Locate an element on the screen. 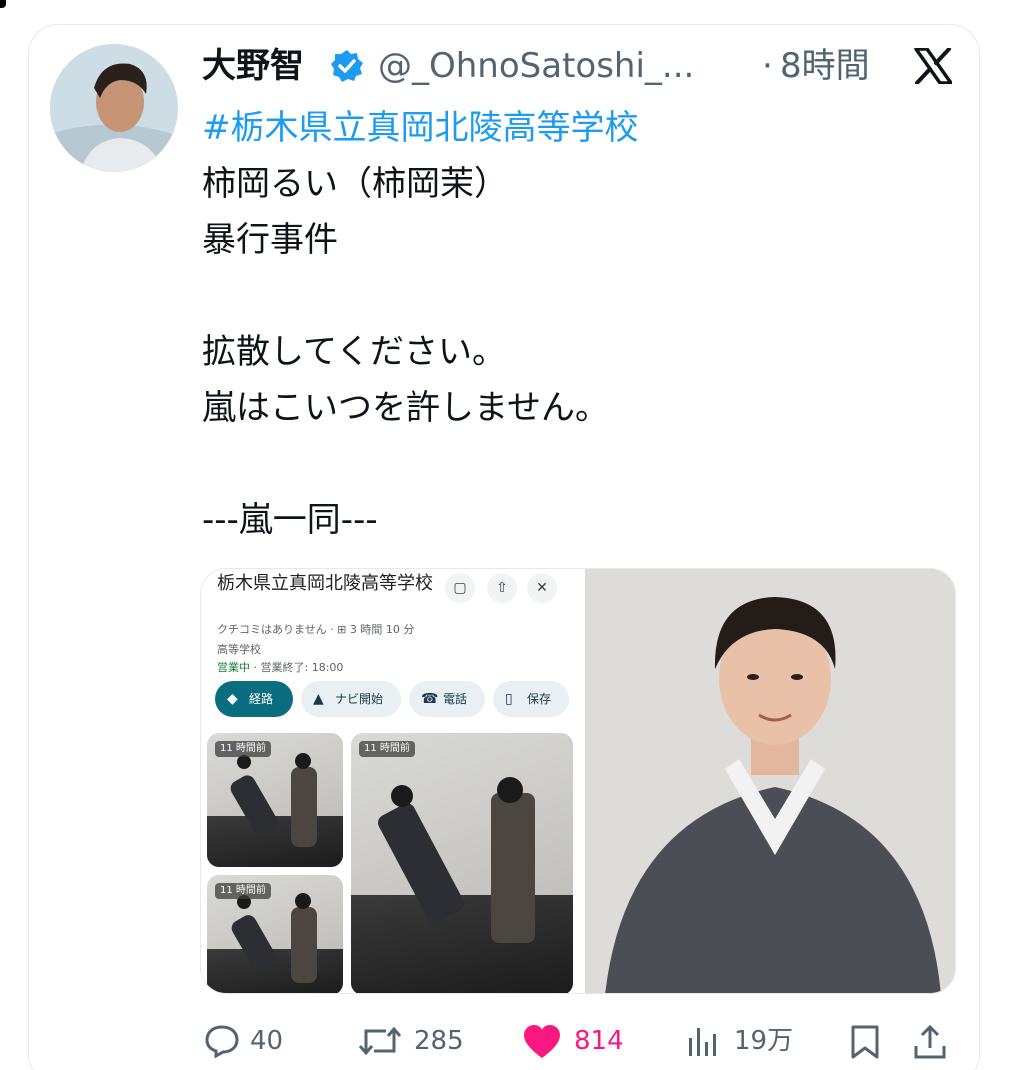  heart-icon is located at coordinates (542, 1041).